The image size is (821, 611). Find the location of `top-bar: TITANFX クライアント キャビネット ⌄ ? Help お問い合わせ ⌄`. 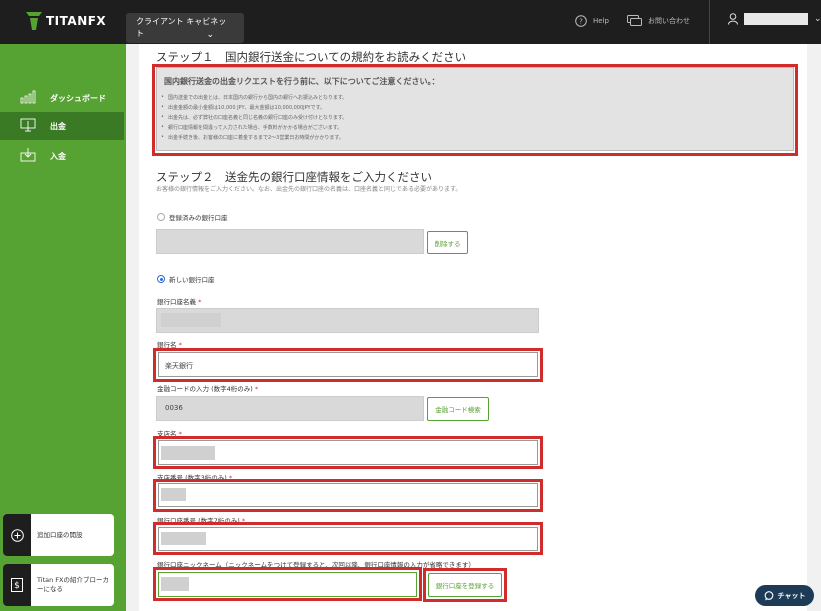

top-bar: TITANFX クライアント キャビネット ⌄ ? Help お問い合わせ ⌄ is located at coordinates (410, 22).